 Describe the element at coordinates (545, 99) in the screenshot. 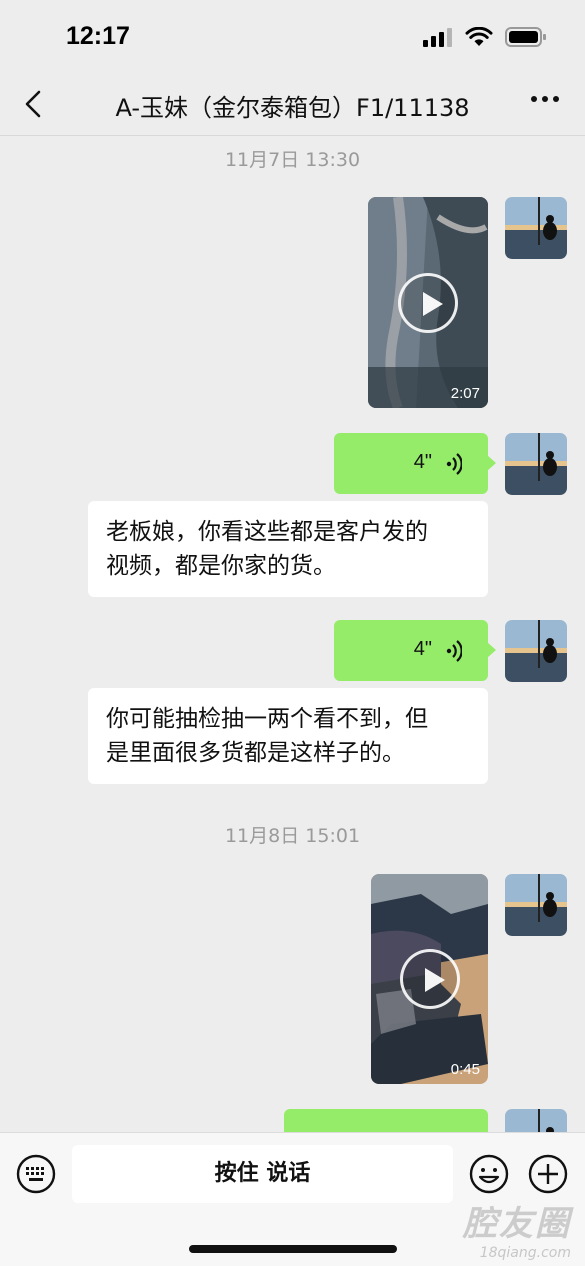

I see `more-options-icon` at that location.